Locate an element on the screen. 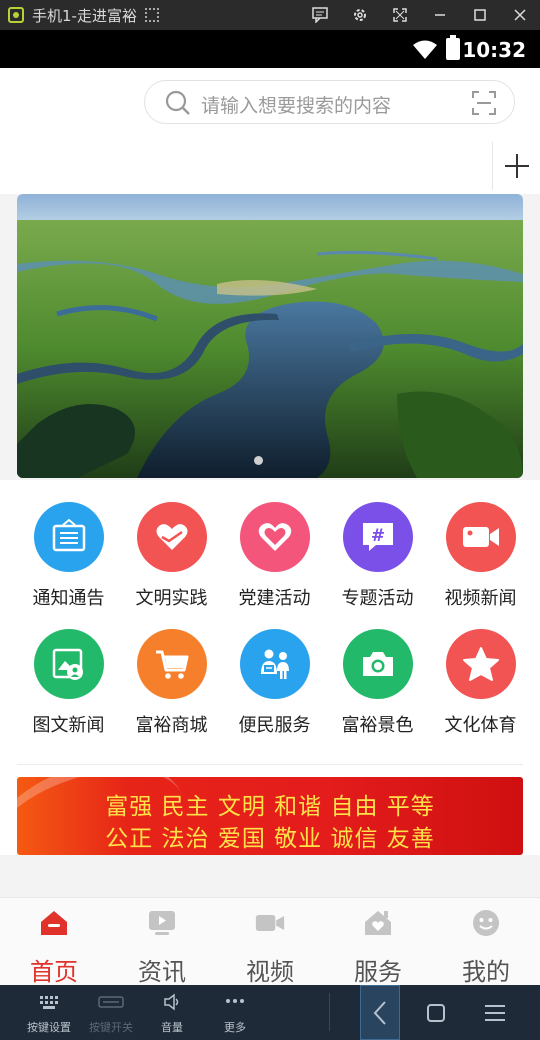 The image size is (540, 1040). hashtag-chat-icon: # is located at coordinates (377, 537).